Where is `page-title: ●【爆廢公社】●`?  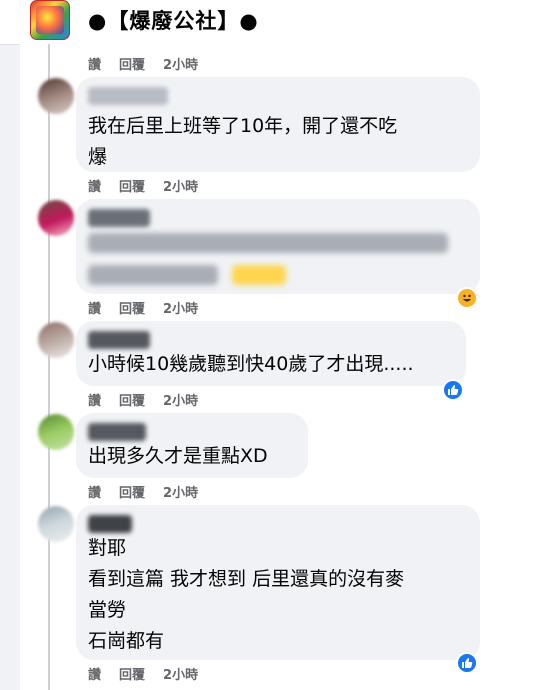
page-title: ●【爆廢公社】● is located at coordinates (173, 20).